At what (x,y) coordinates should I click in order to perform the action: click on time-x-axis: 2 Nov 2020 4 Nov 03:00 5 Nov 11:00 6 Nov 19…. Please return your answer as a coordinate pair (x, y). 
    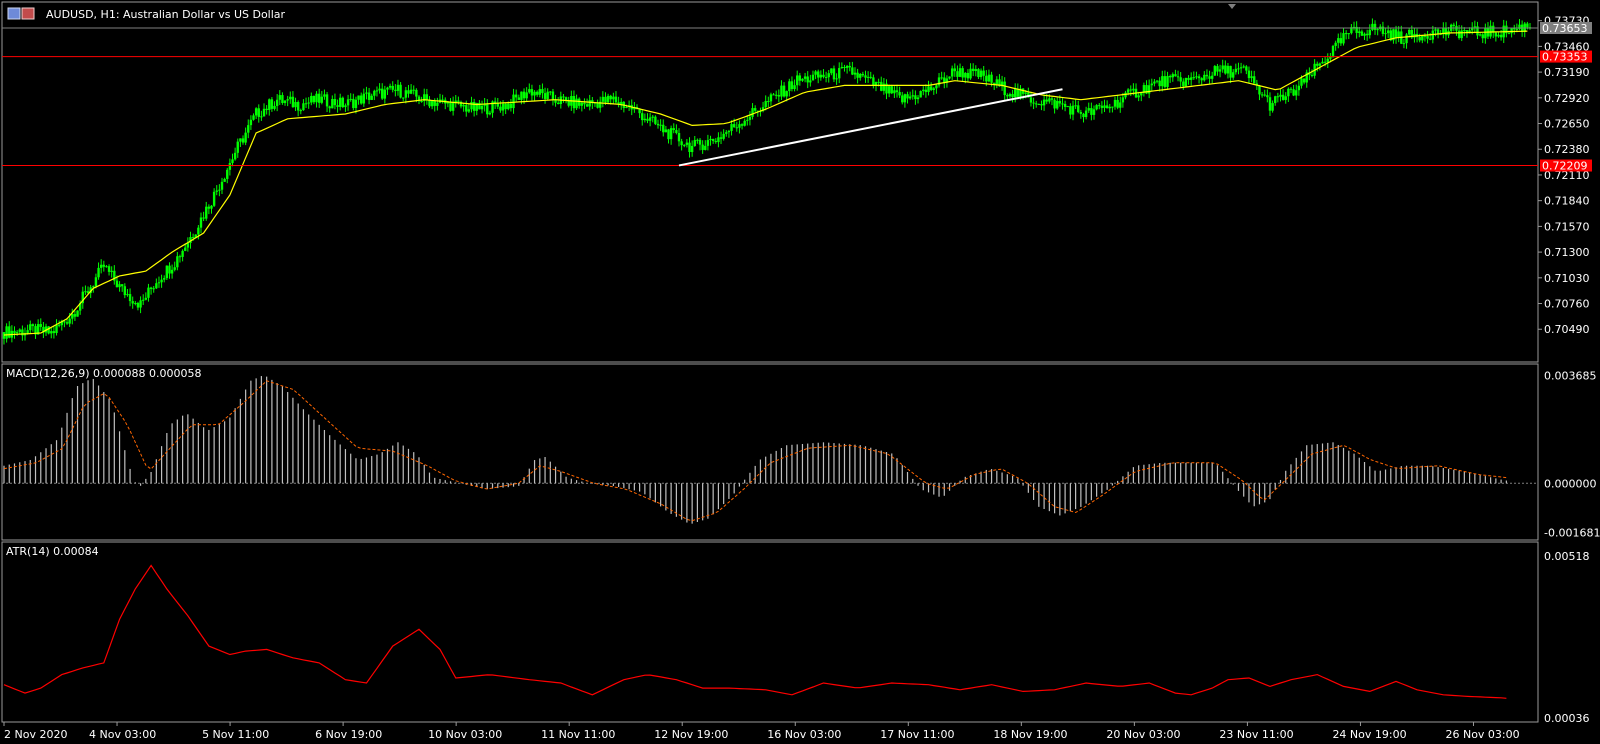
    Looking at the image, I should click on (761, 731).